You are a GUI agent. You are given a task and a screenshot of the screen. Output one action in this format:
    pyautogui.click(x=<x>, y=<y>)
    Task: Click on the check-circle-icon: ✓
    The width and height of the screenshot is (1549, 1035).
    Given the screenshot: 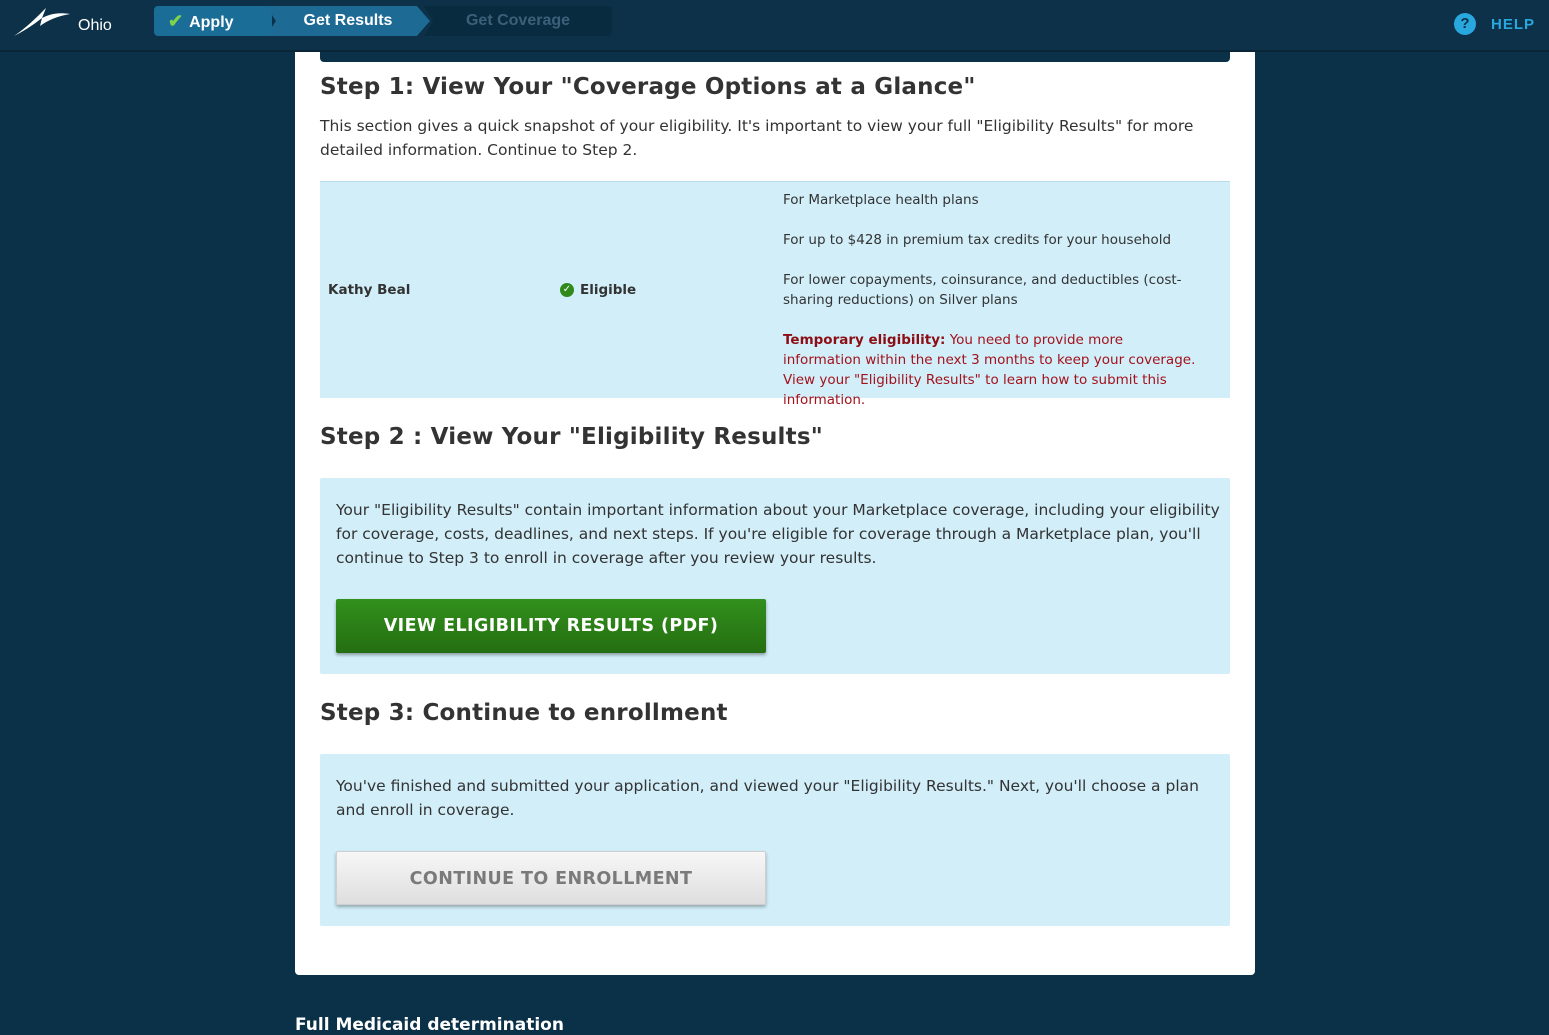 What is the action you would take?
    pyautogui.click(x=567, y=290)
    